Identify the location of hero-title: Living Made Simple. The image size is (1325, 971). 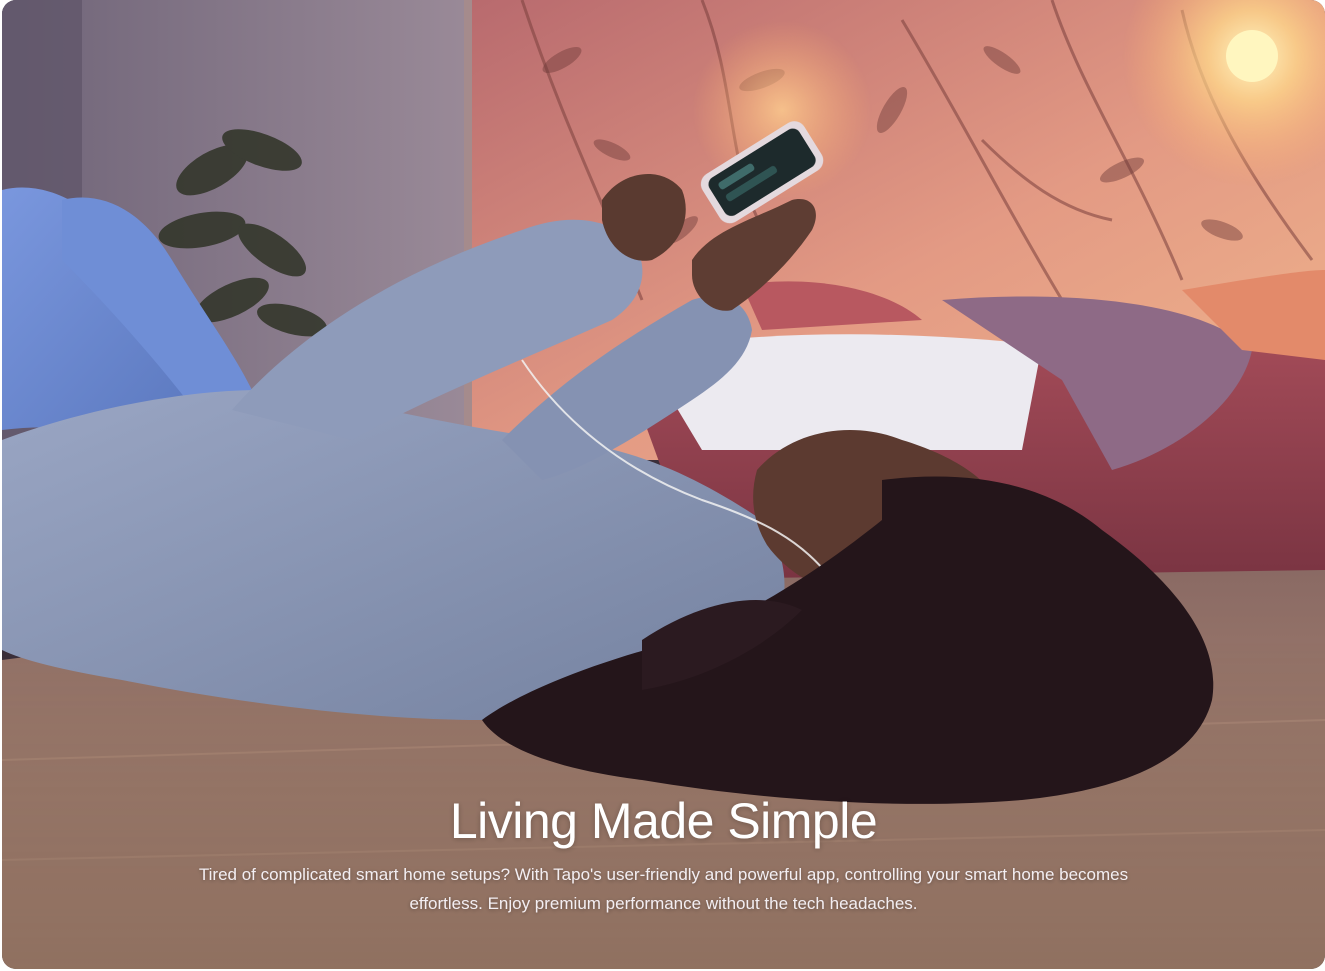
(663, 821).